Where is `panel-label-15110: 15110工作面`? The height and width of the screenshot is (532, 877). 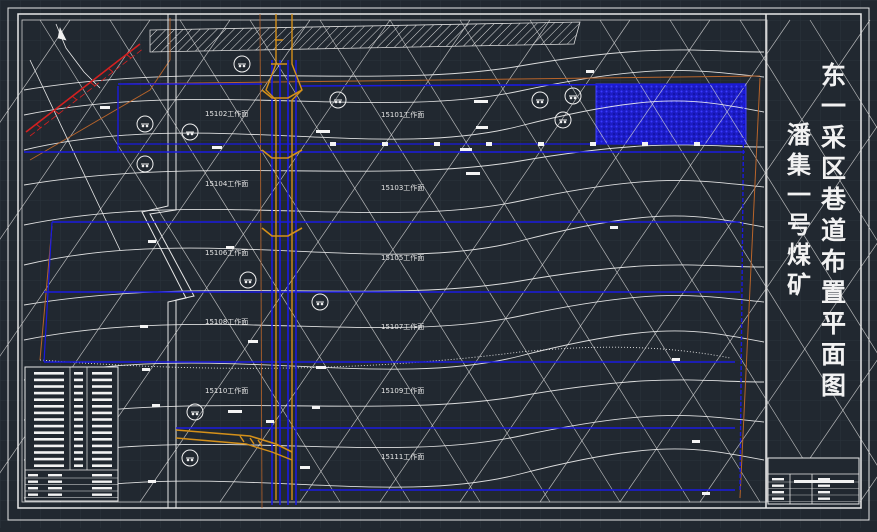 panel-label-15110: 15110工作面 is located at coordinates (226, 390).